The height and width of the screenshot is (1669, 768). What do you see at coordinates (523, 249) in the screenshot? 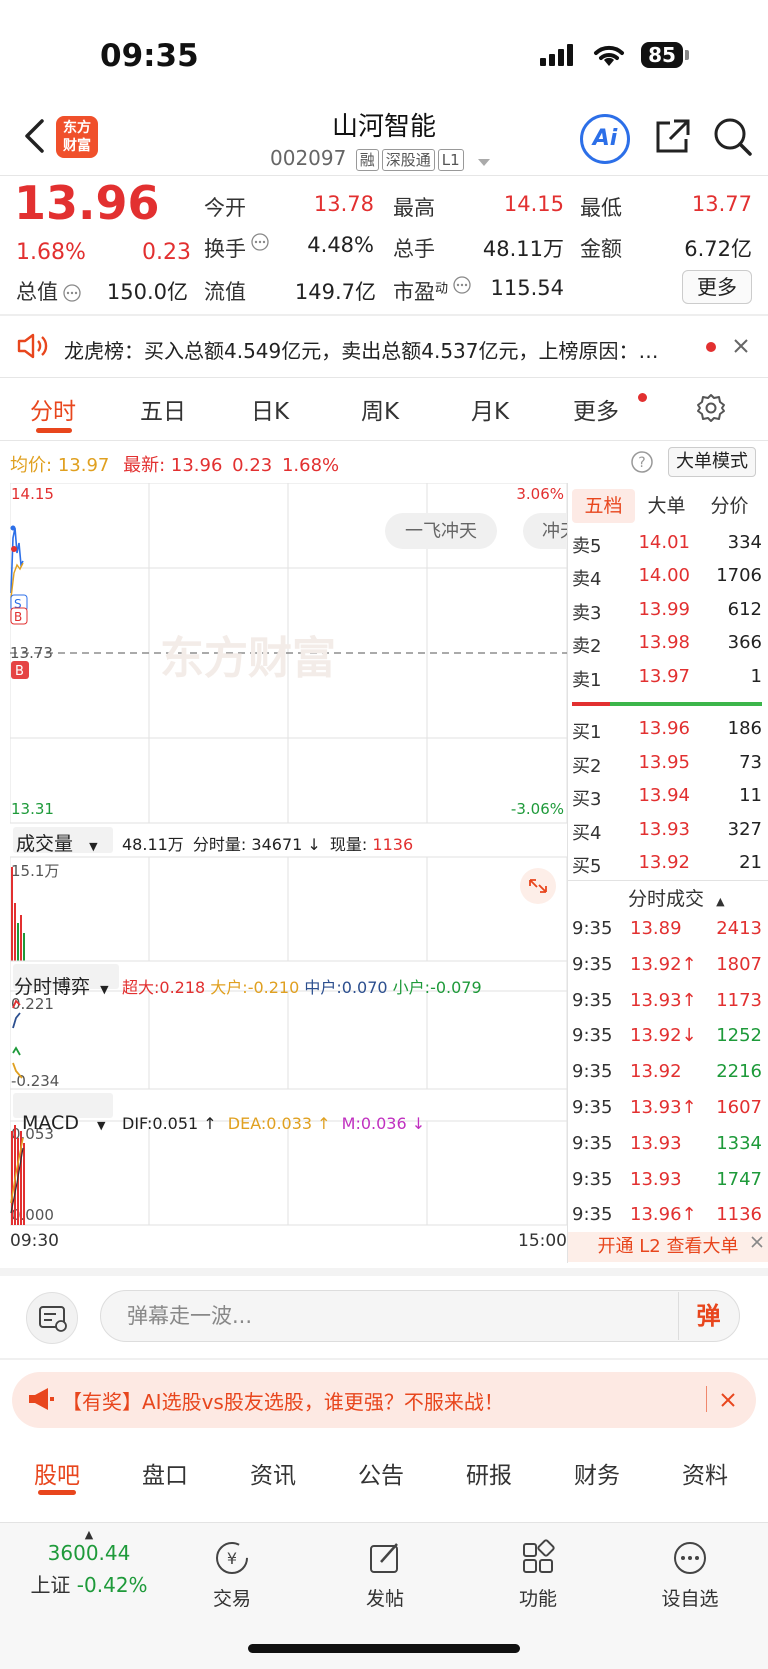
I see `volume-value: 48.11万` at bounding box center [523, 249].